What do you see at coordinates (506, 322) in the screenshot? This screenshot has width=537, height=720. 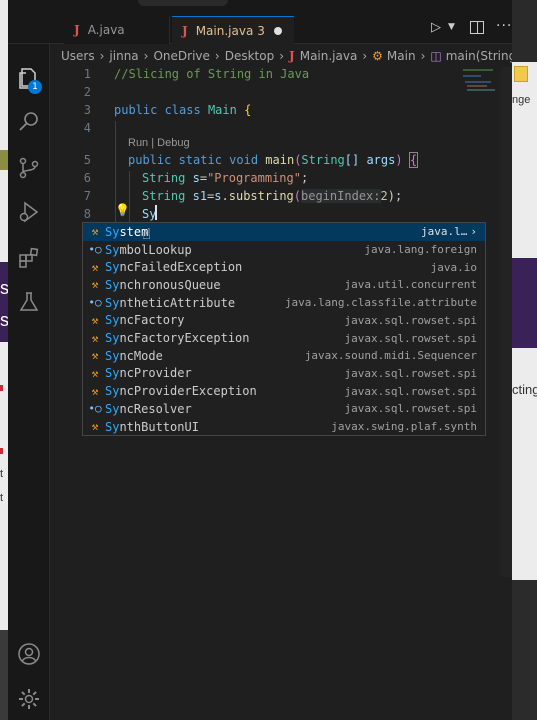 I see `vertical-scrollbar` at bounding box center [506, 322].